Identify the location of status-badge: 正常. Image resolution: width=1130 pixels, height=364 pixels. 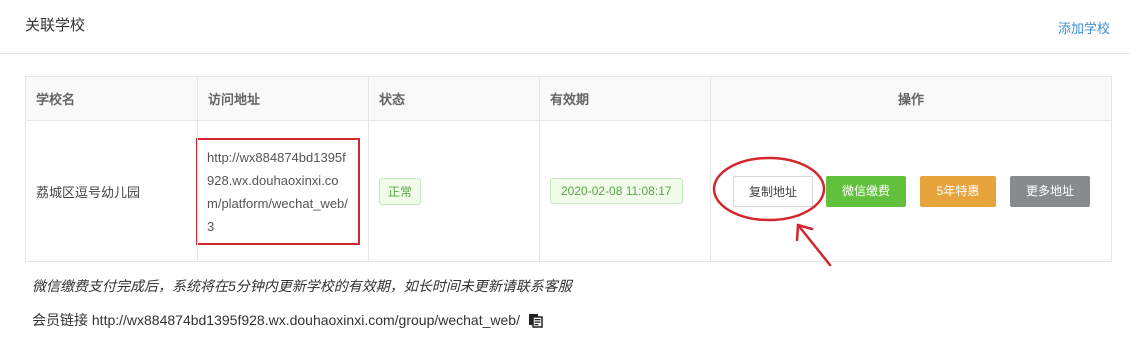
(400, 191).